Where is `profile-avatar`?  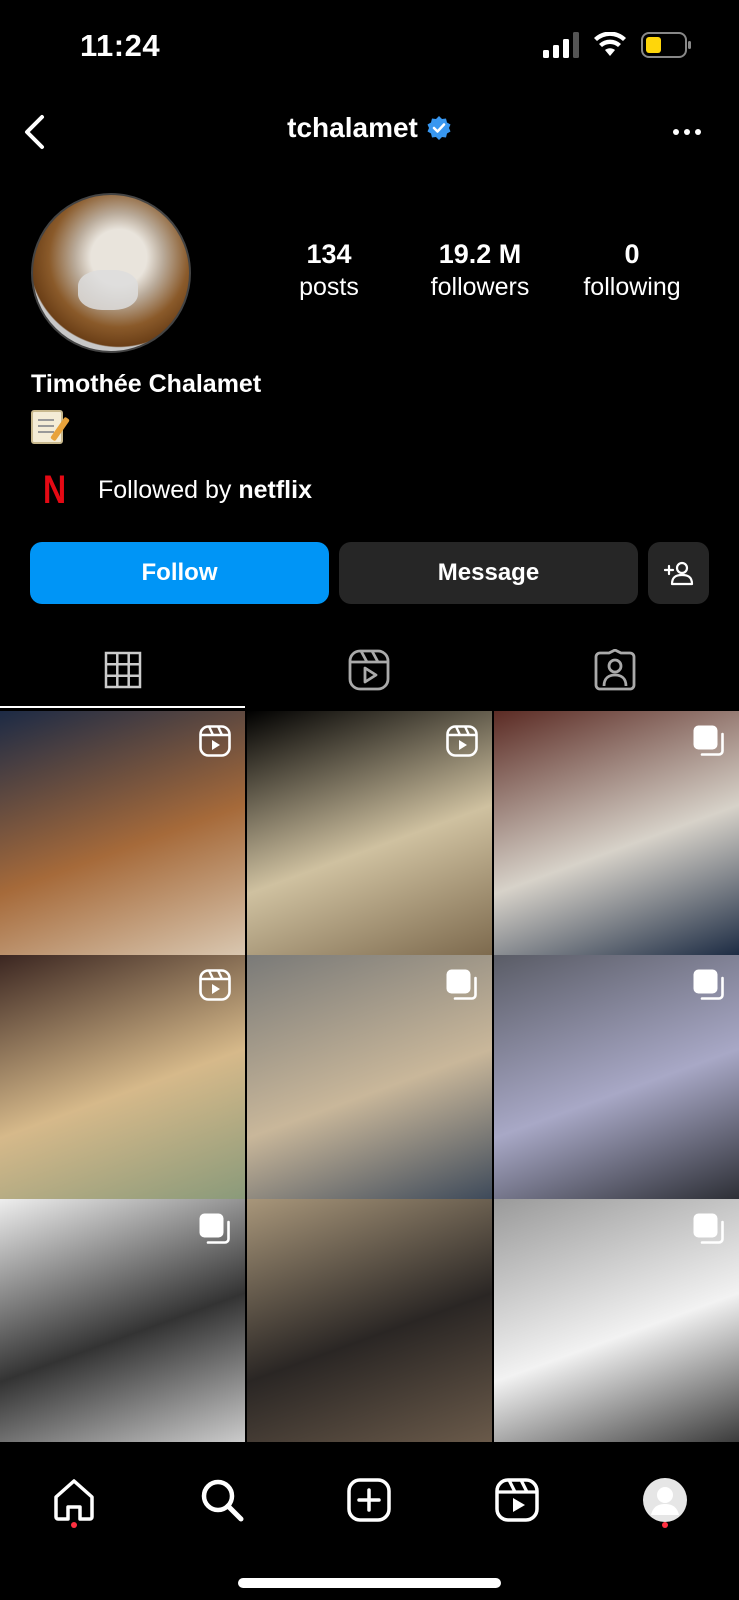 profile-avatar is located at coordinates (111, 273).